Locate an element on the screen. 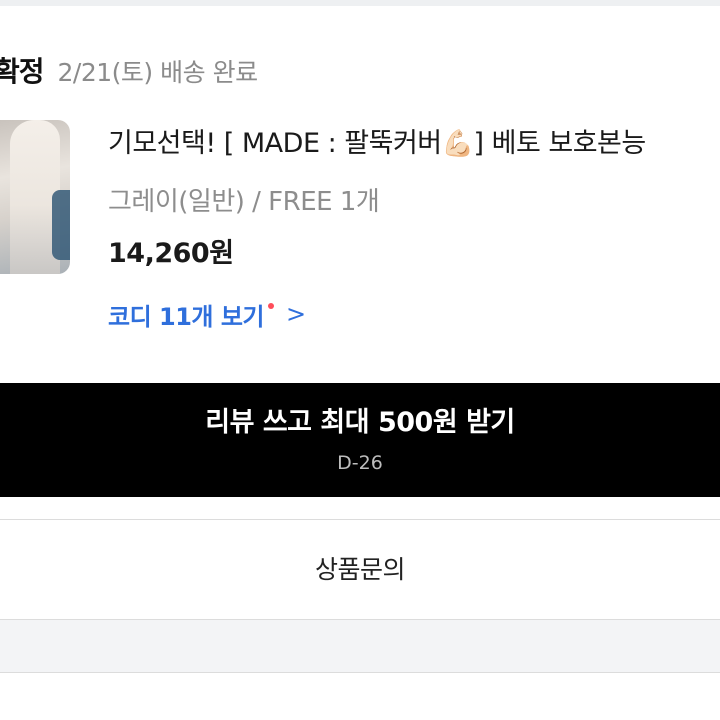  product-name: 기모선택! [ MADE : 팔뚝커버💪🏻] 베토 보호본능 is located at coordinates (377, 144).